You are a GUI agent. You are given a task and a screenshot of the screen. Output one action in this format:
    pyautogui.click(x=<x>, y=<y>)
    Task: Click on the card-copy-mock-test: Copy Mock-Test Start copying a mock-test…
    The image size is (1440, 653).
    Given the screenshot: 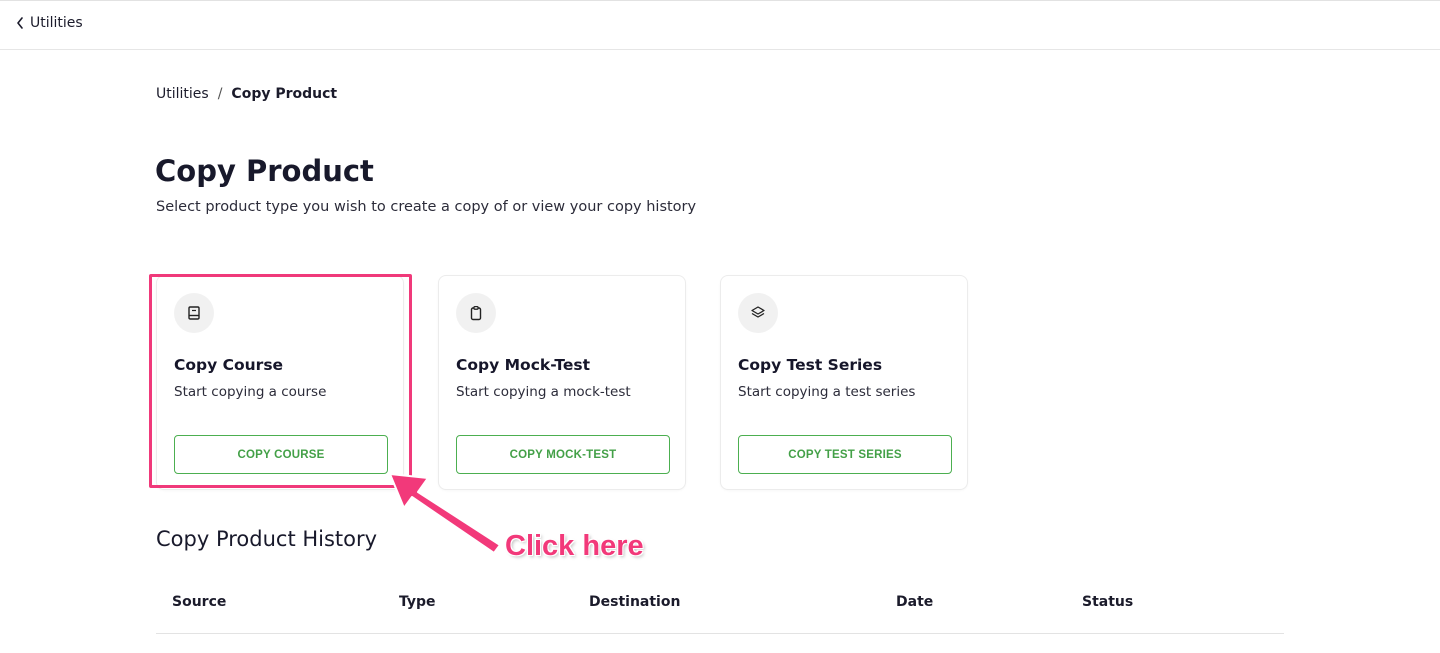 What is the action you would take?
    pyautogui.click(x=562, y=382)
    